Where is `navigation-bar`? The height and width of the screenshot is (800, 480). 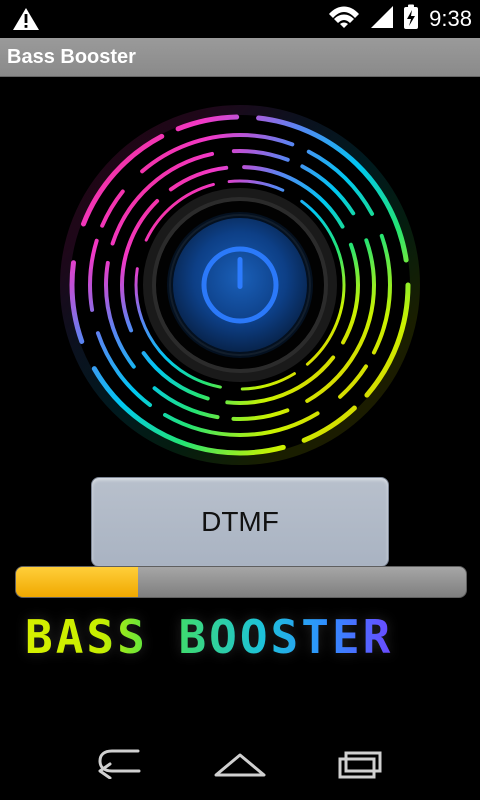
navigation-bar is located at coordinates (240, 764).